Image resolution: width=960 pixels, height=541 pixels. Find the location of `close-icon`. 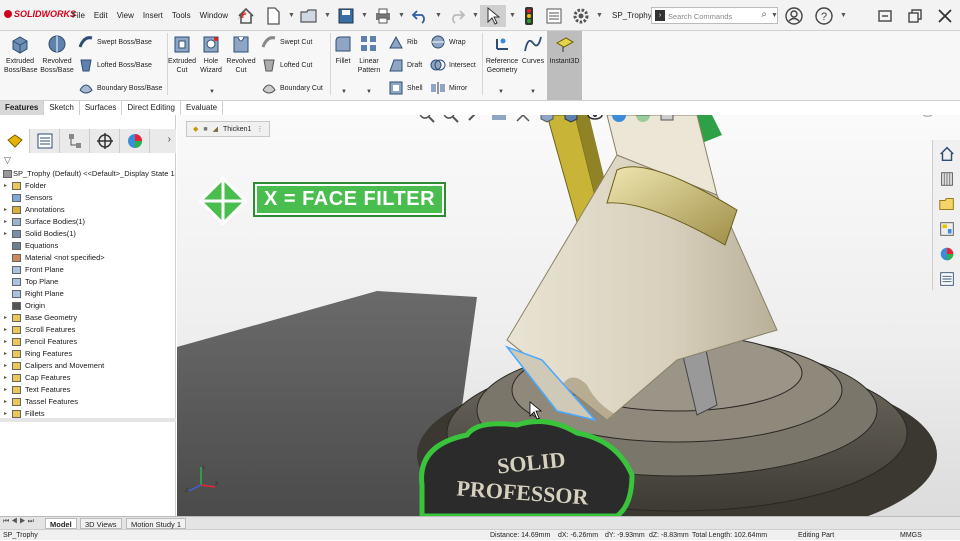

close-icon is located at coordinates (945, 16).